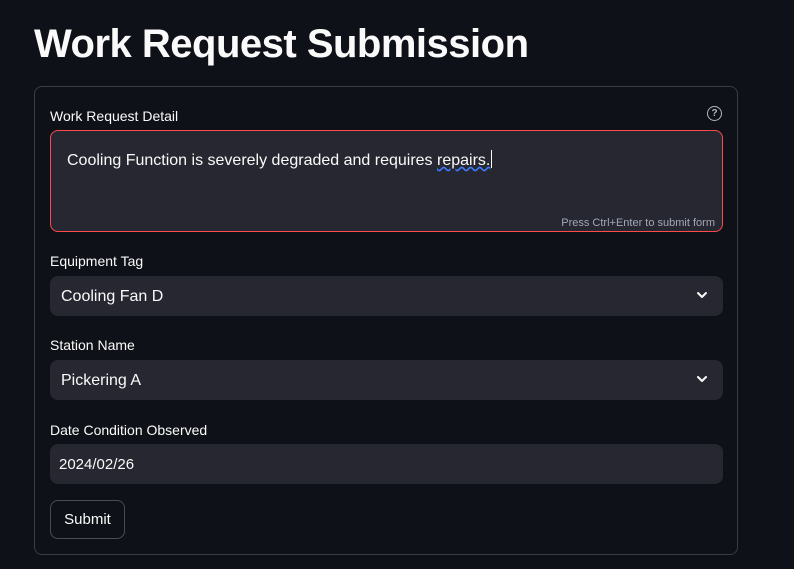 Image resolution: width=794 pixels, height=569 pixels. Describe the element at coordinates (92, 345) in the screenshot. I see `station-name-label: Station Name` at that location.